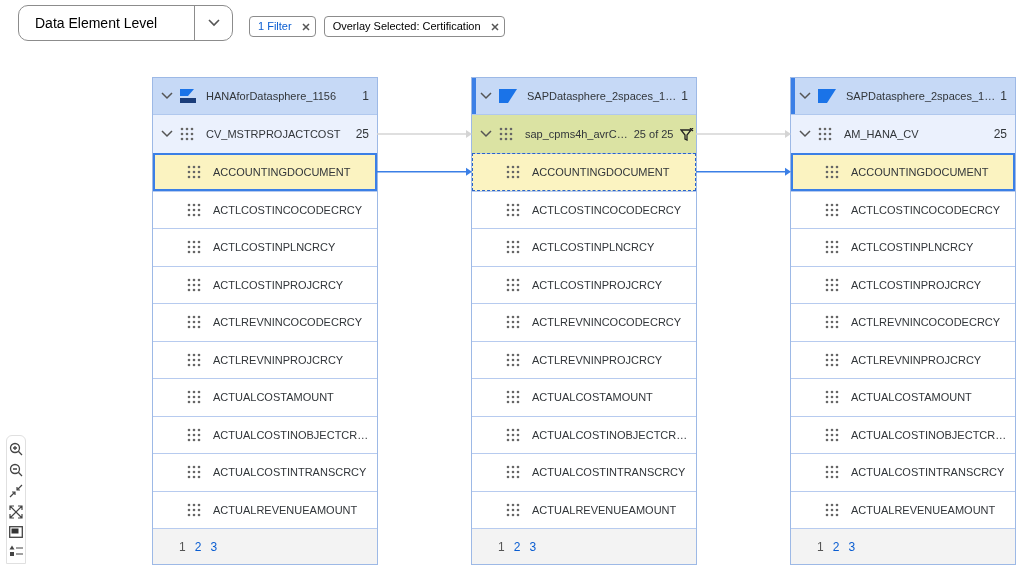  I want to click on field-name: ACCOUNTINGDOCUMENT, so click(282, 172).